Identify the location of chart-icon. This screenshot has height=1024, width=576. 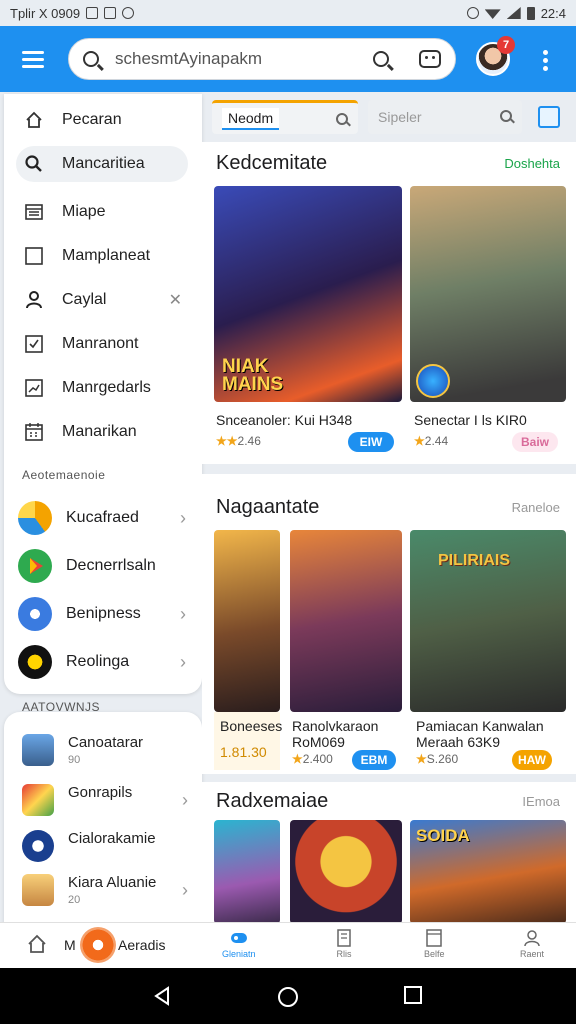
(34, 388).